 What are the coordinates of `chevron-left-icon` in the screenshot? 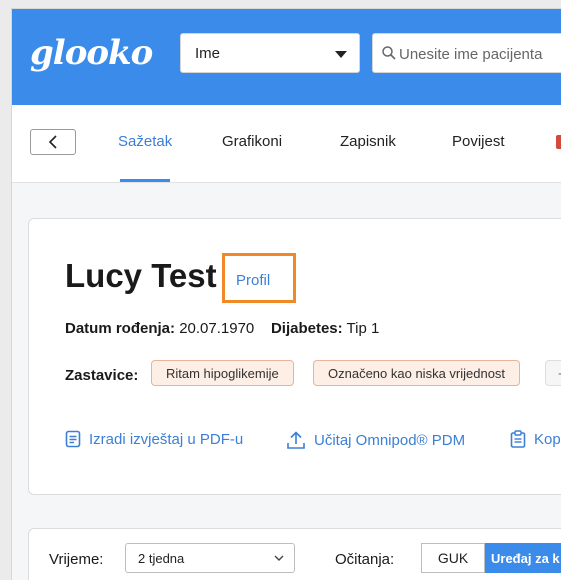 It's located at (52, 142).